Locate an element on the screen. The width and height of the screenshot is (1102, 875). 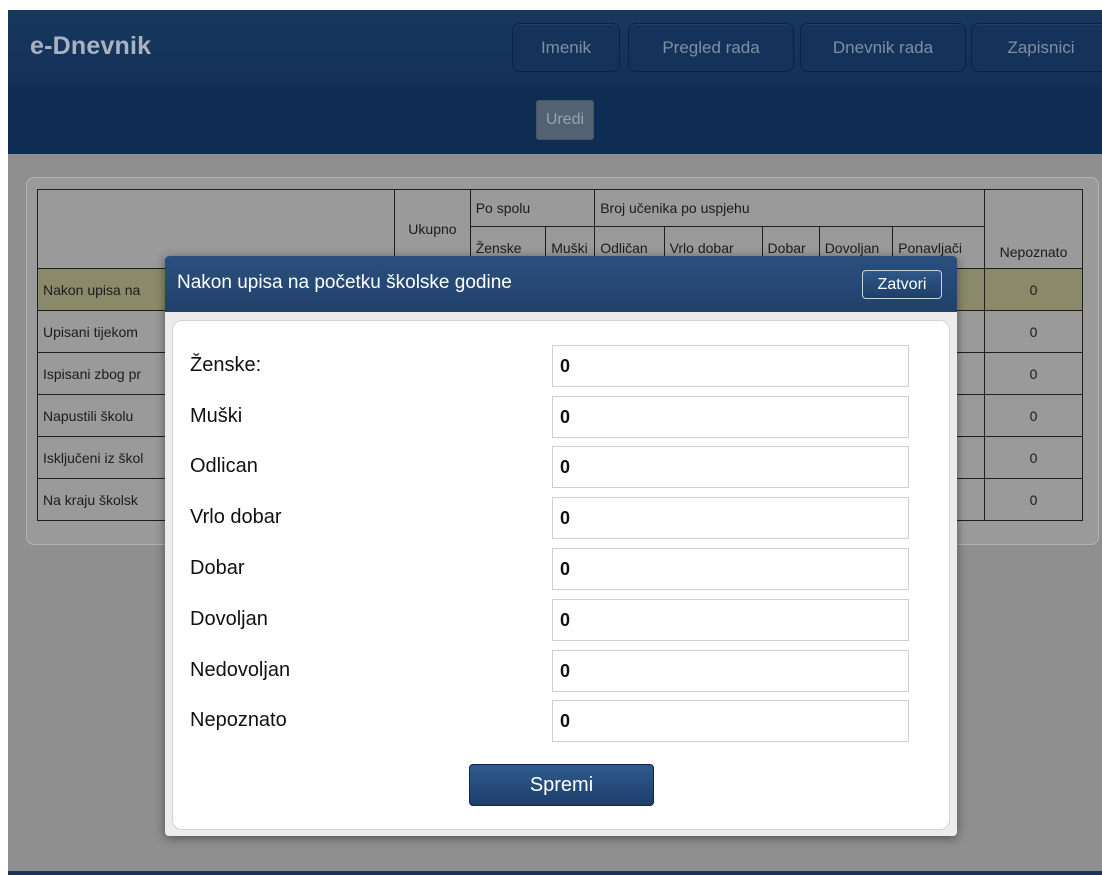
dialog-title: Nakon upisa na početku školske godine is located at coordinates (344, 282).